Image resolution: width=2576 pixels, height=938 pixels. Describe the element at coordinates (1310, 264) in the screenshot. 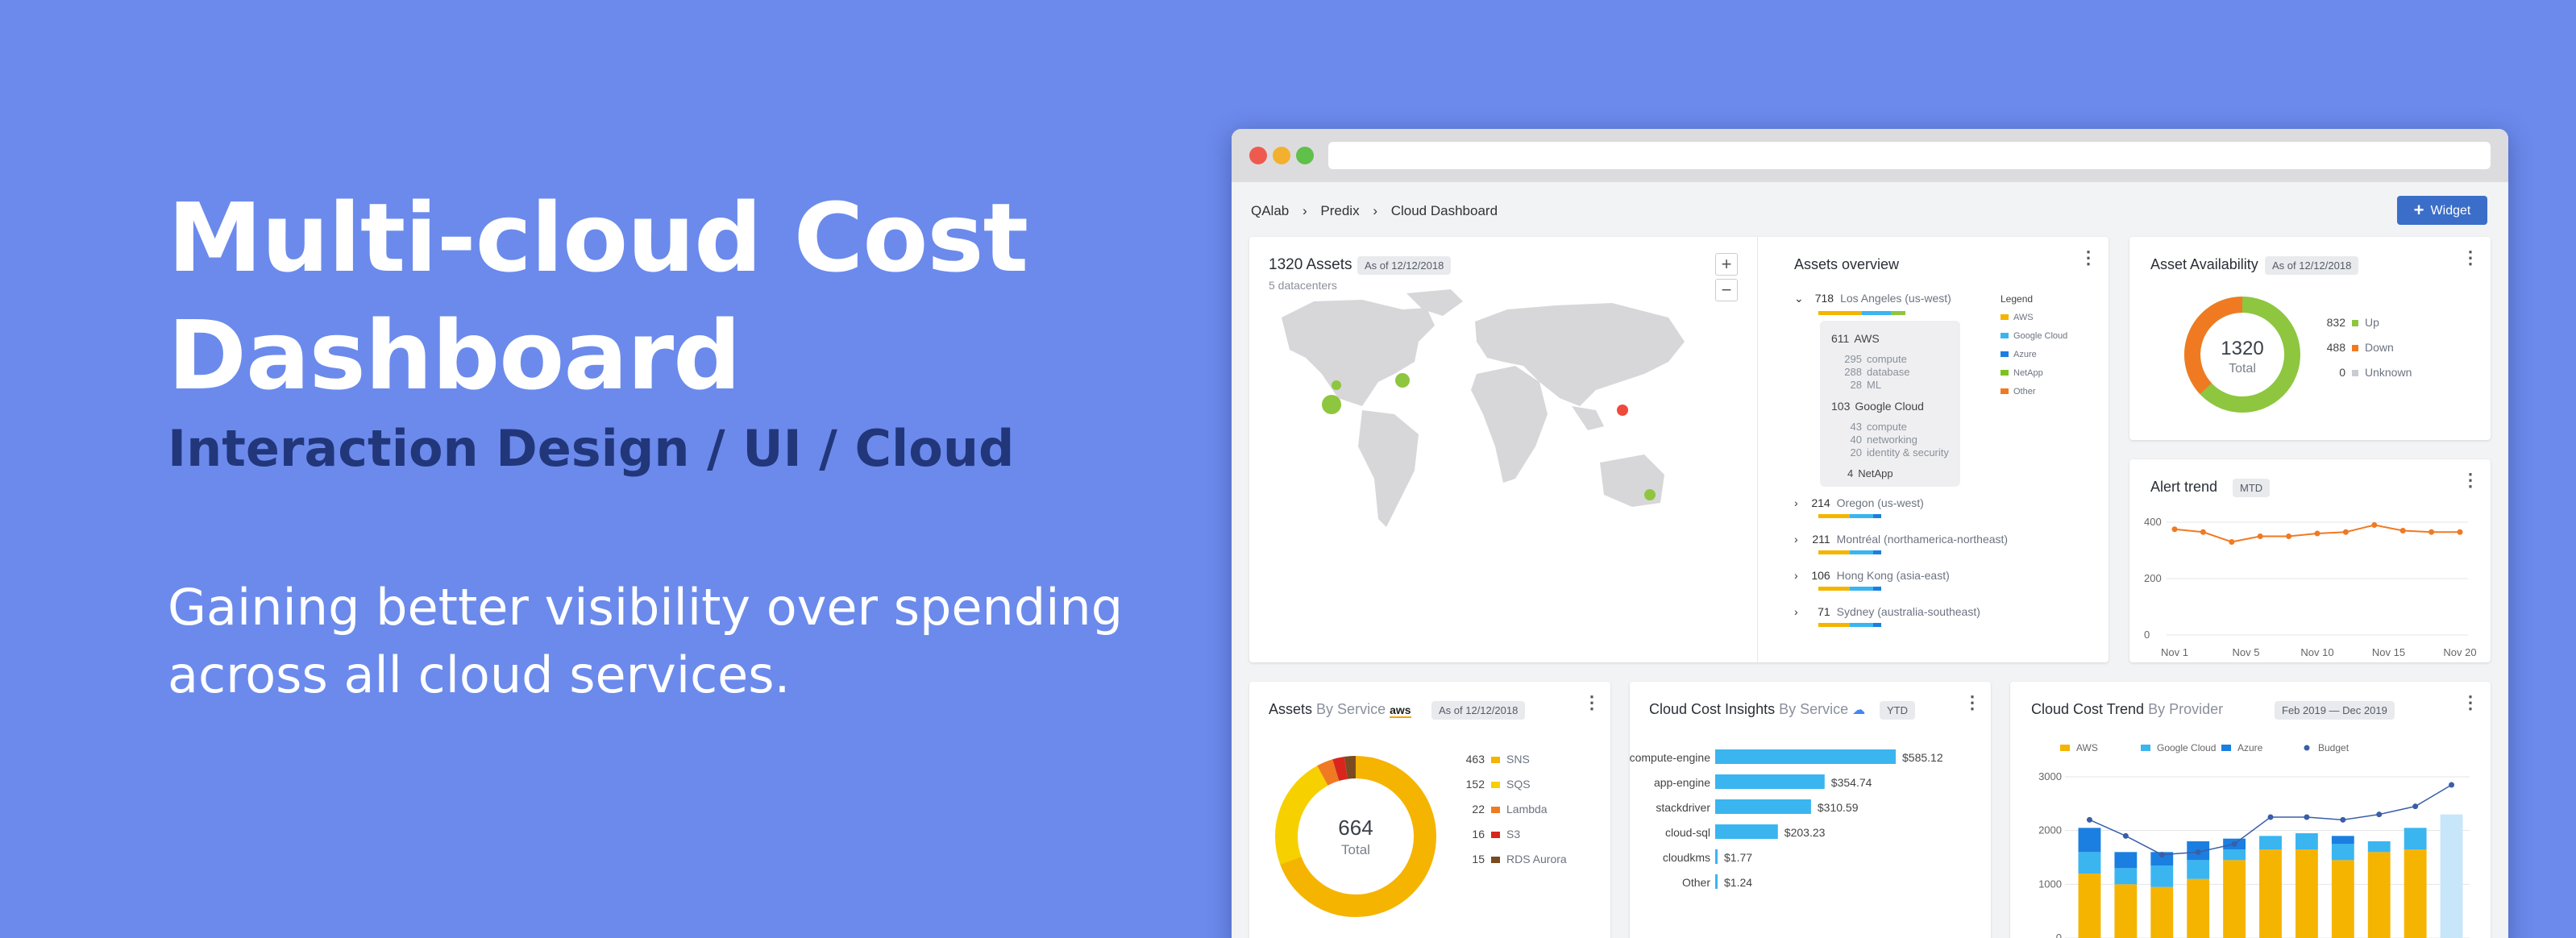

I see `map-card-title: 1320 Assets` at that location.